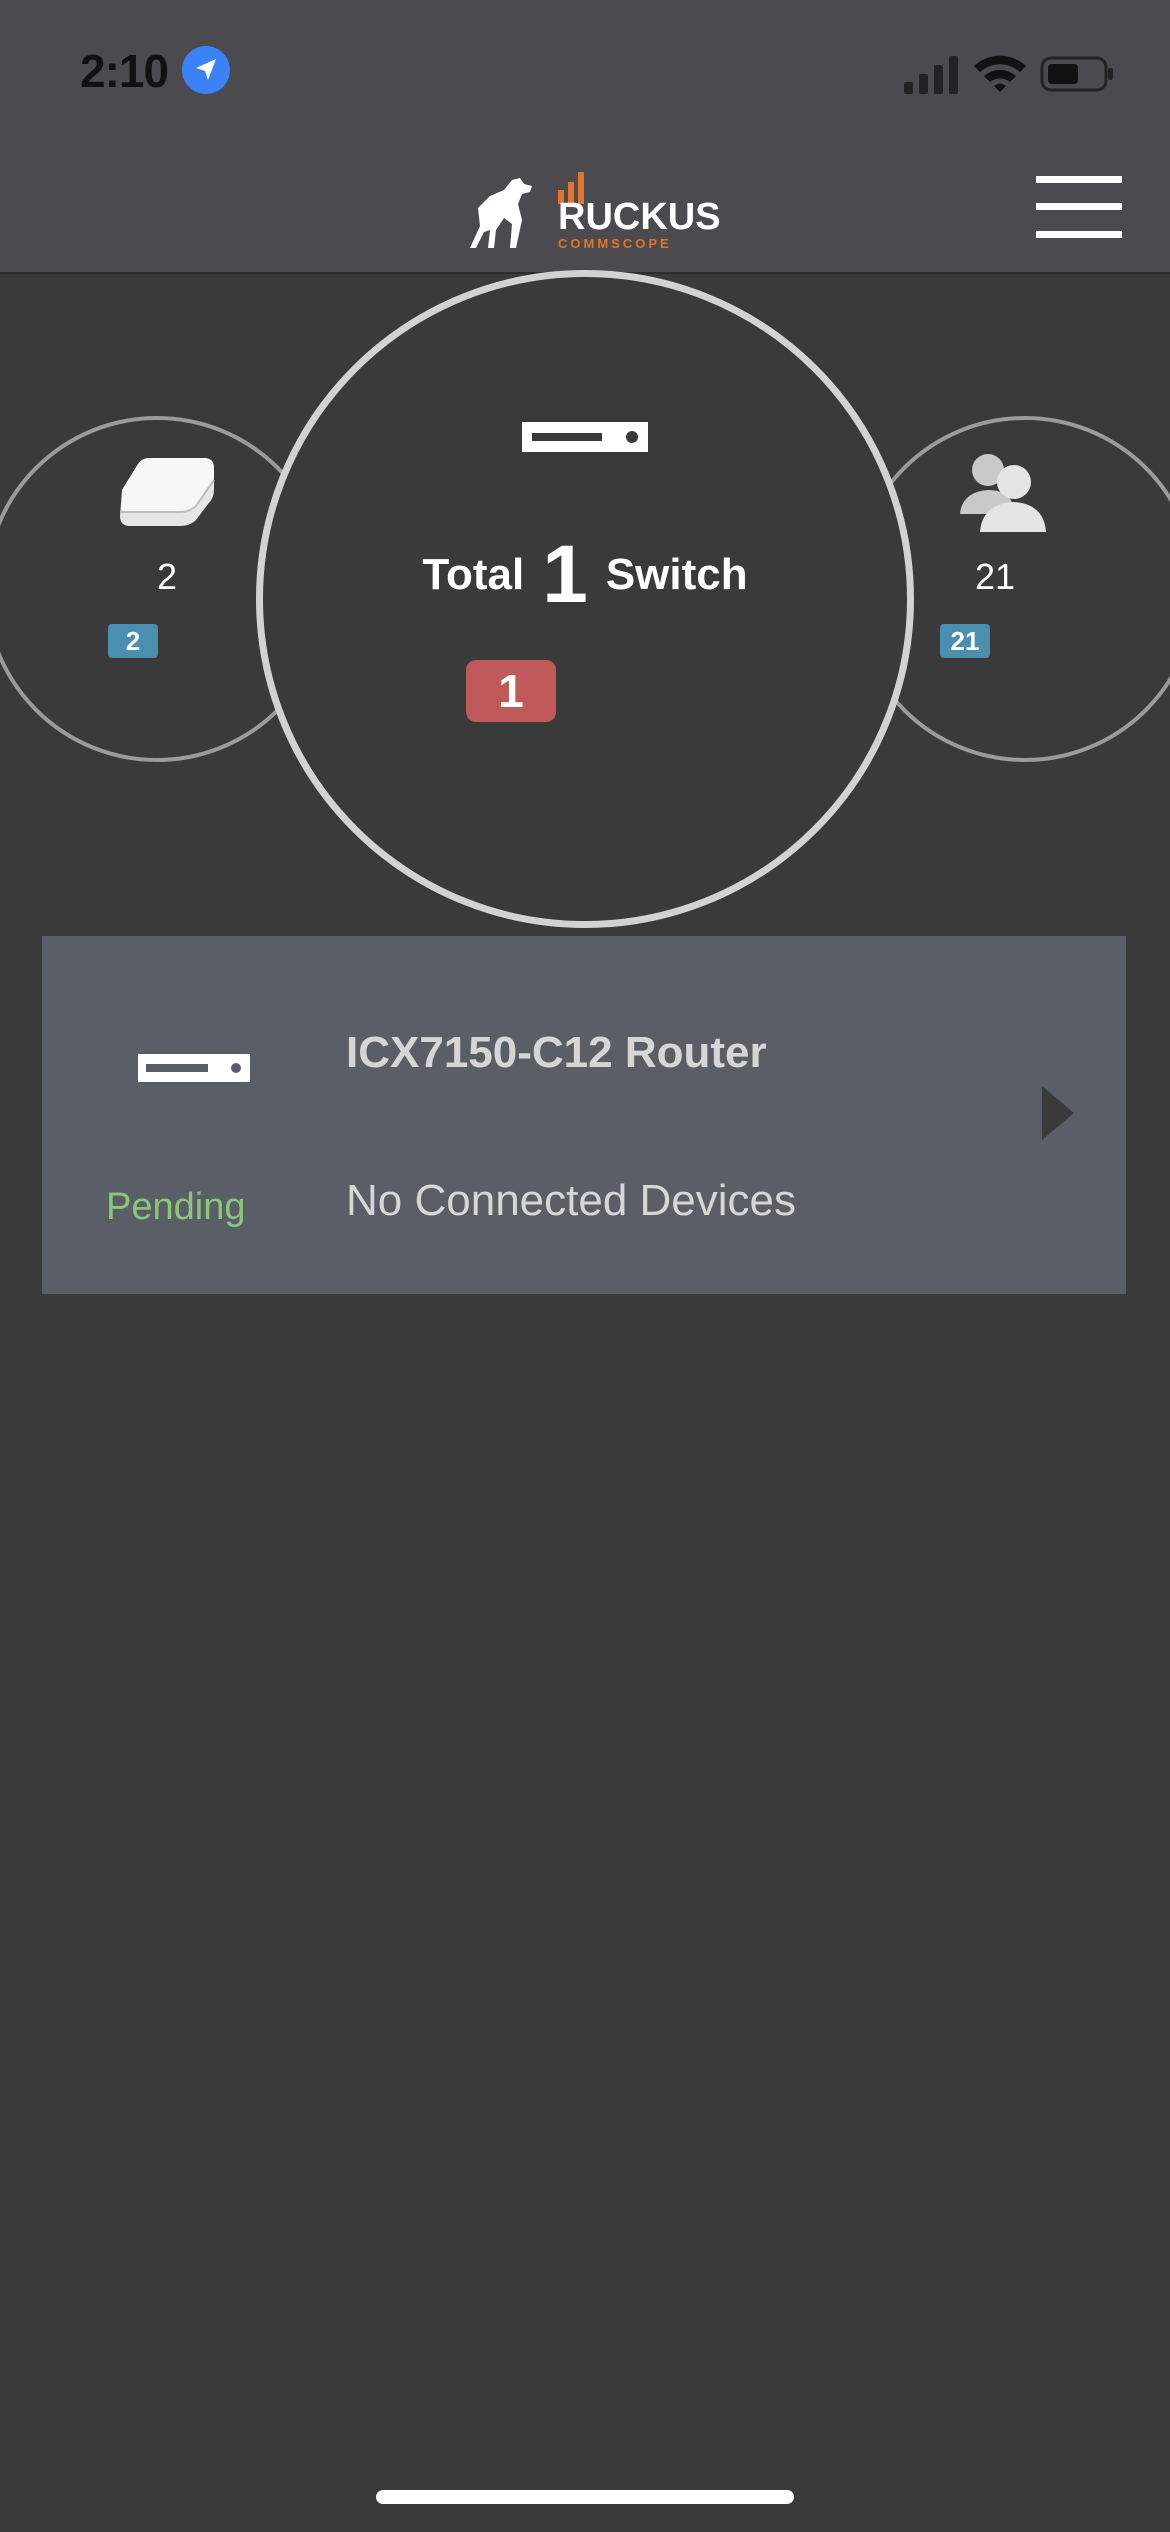 This screenshot has height=2532, width=1170. I want to click on logo-wordmark: RUCKUS, so click(639, 217).